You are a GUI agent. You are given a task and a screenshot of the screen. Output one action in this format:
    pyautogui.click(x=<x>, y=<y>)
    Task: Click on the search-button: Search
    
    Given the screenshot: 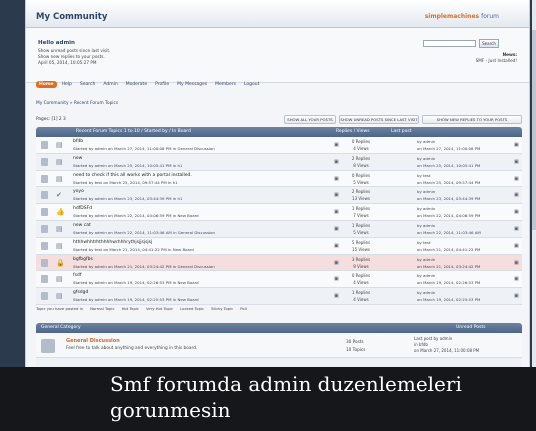 What is the action you would take?
    pyautogui.click(x=489, y=43)
    